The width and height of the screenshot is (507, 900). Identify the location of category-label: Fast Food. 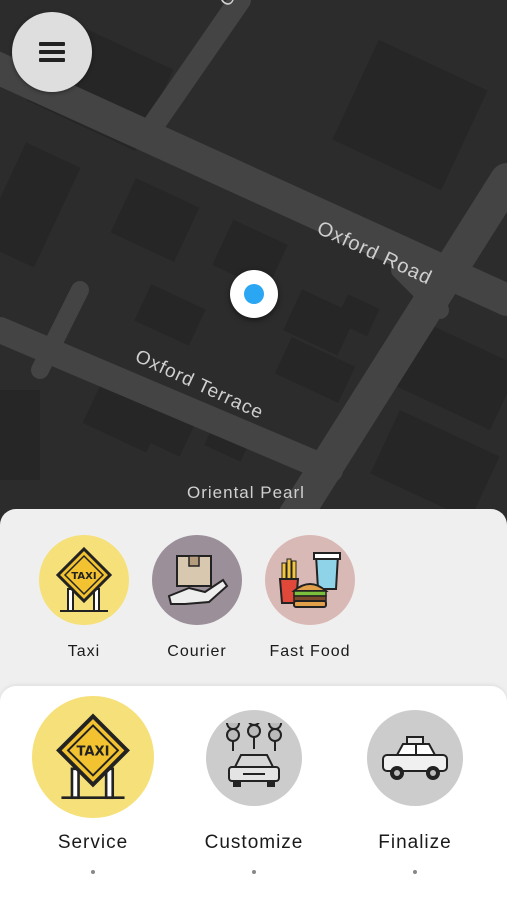
(310, 651).